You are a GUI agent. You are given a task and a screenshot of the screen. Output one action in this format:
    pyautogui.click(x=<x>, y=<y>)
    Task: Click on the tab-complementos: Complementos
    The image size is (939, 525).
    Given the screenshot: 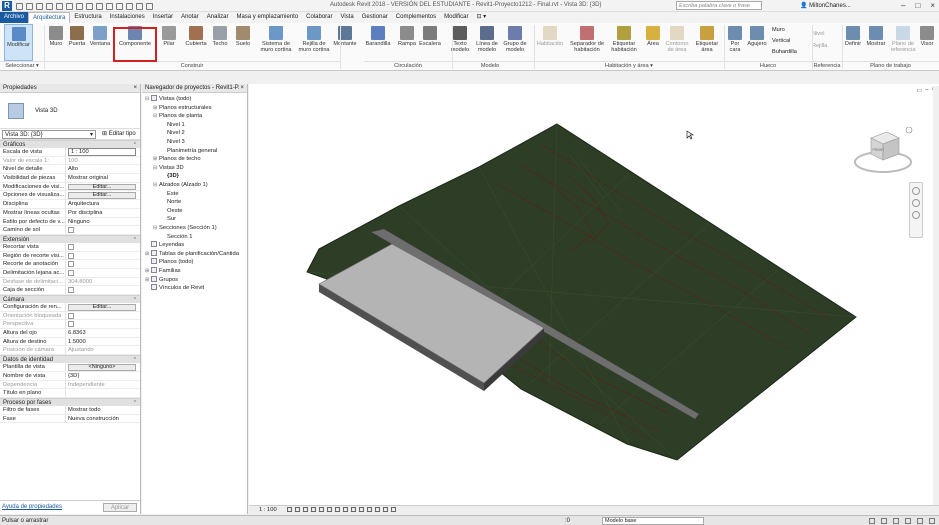 What is the action you would take?
    pyautogui.click(x=416, y=17)
    